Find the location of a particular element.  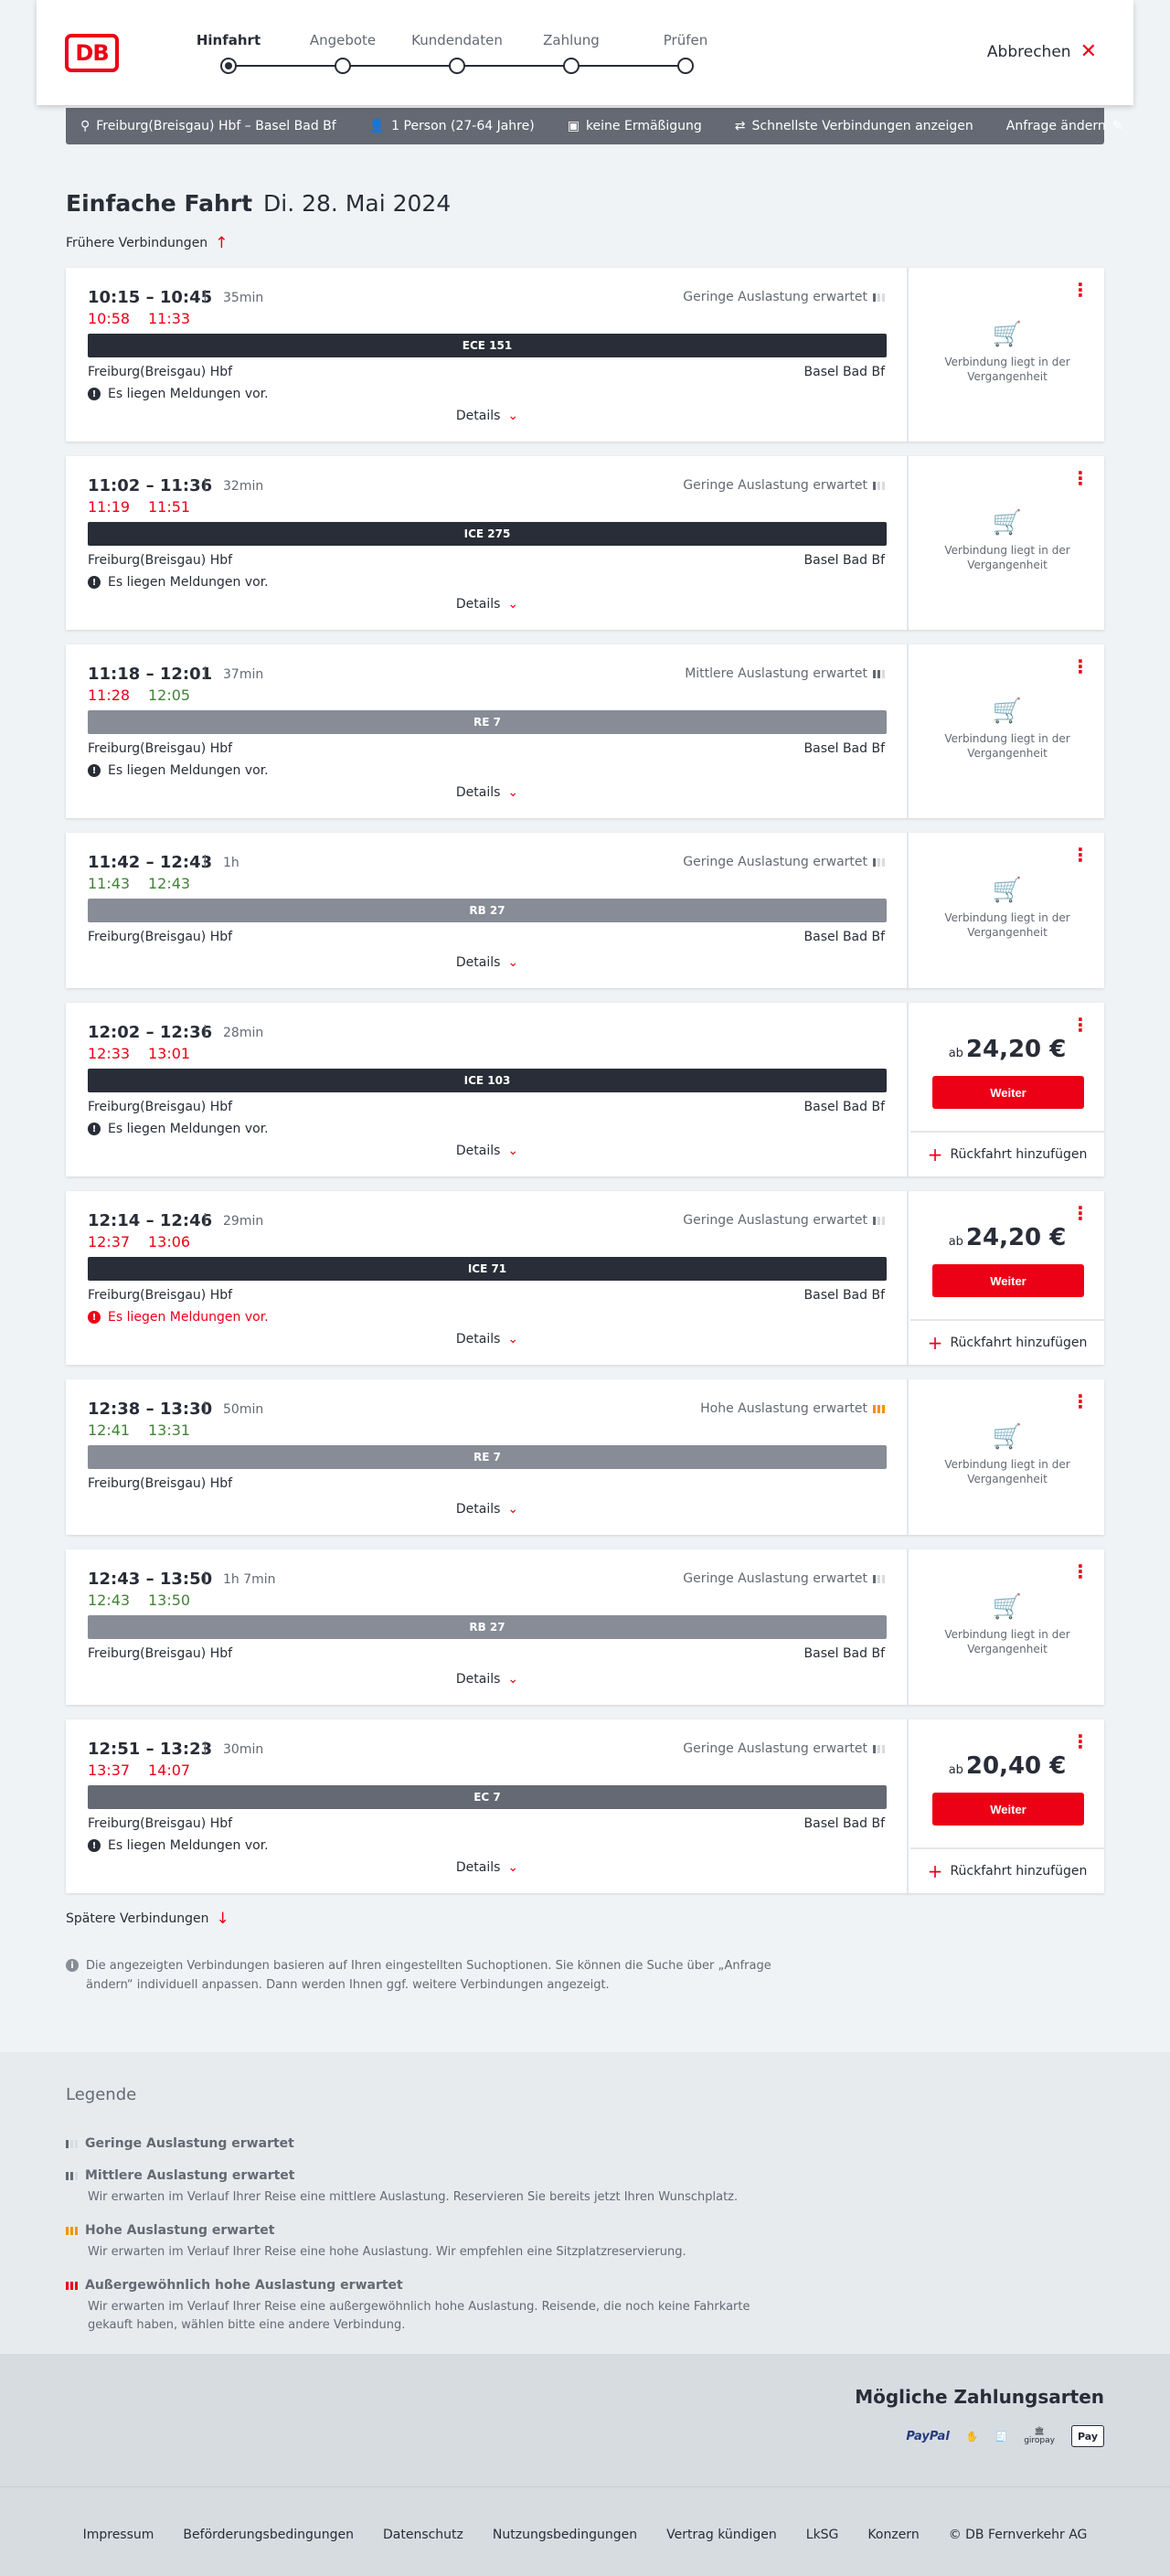

giropay-label: giropay is located at coordinates (1039, 2441).